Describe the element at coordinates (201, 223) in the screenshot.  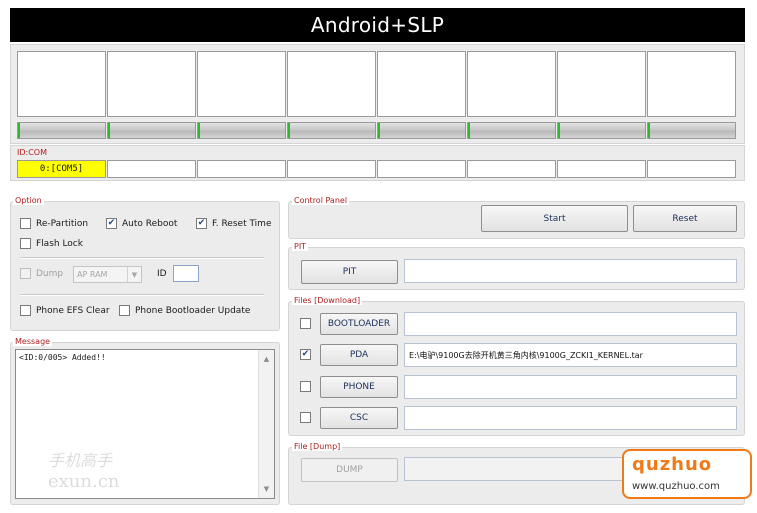
I see `f-reset-time-box: ✔` at that location.